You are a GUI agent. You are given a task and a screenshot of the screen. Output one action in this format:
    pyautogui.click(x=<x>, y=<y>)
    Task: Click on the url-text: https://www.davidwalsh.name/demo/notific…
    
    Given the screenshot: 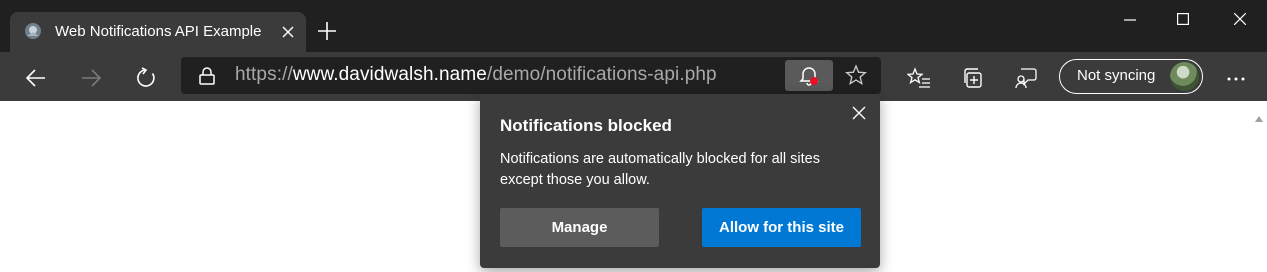 What is the action you would take?
    pyautogui.click(x=476, y=75)
    